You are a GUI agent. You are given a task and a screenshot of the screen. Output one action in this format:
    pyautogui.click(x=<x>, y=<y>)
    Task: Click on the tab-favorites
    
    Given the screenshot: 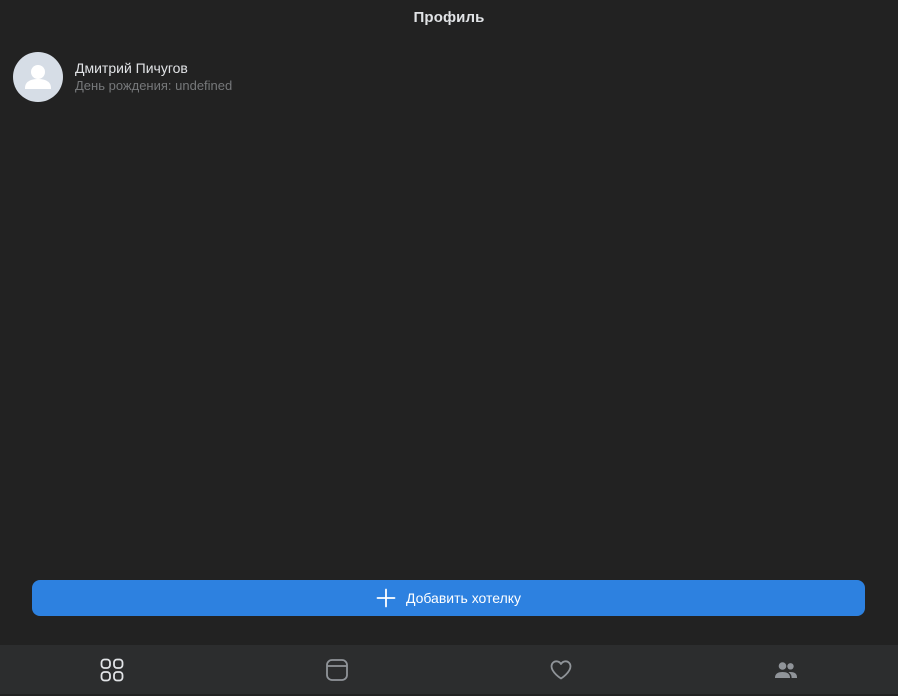 What is the action you would take?
    pyautogui.click(x=561, y=669)
    